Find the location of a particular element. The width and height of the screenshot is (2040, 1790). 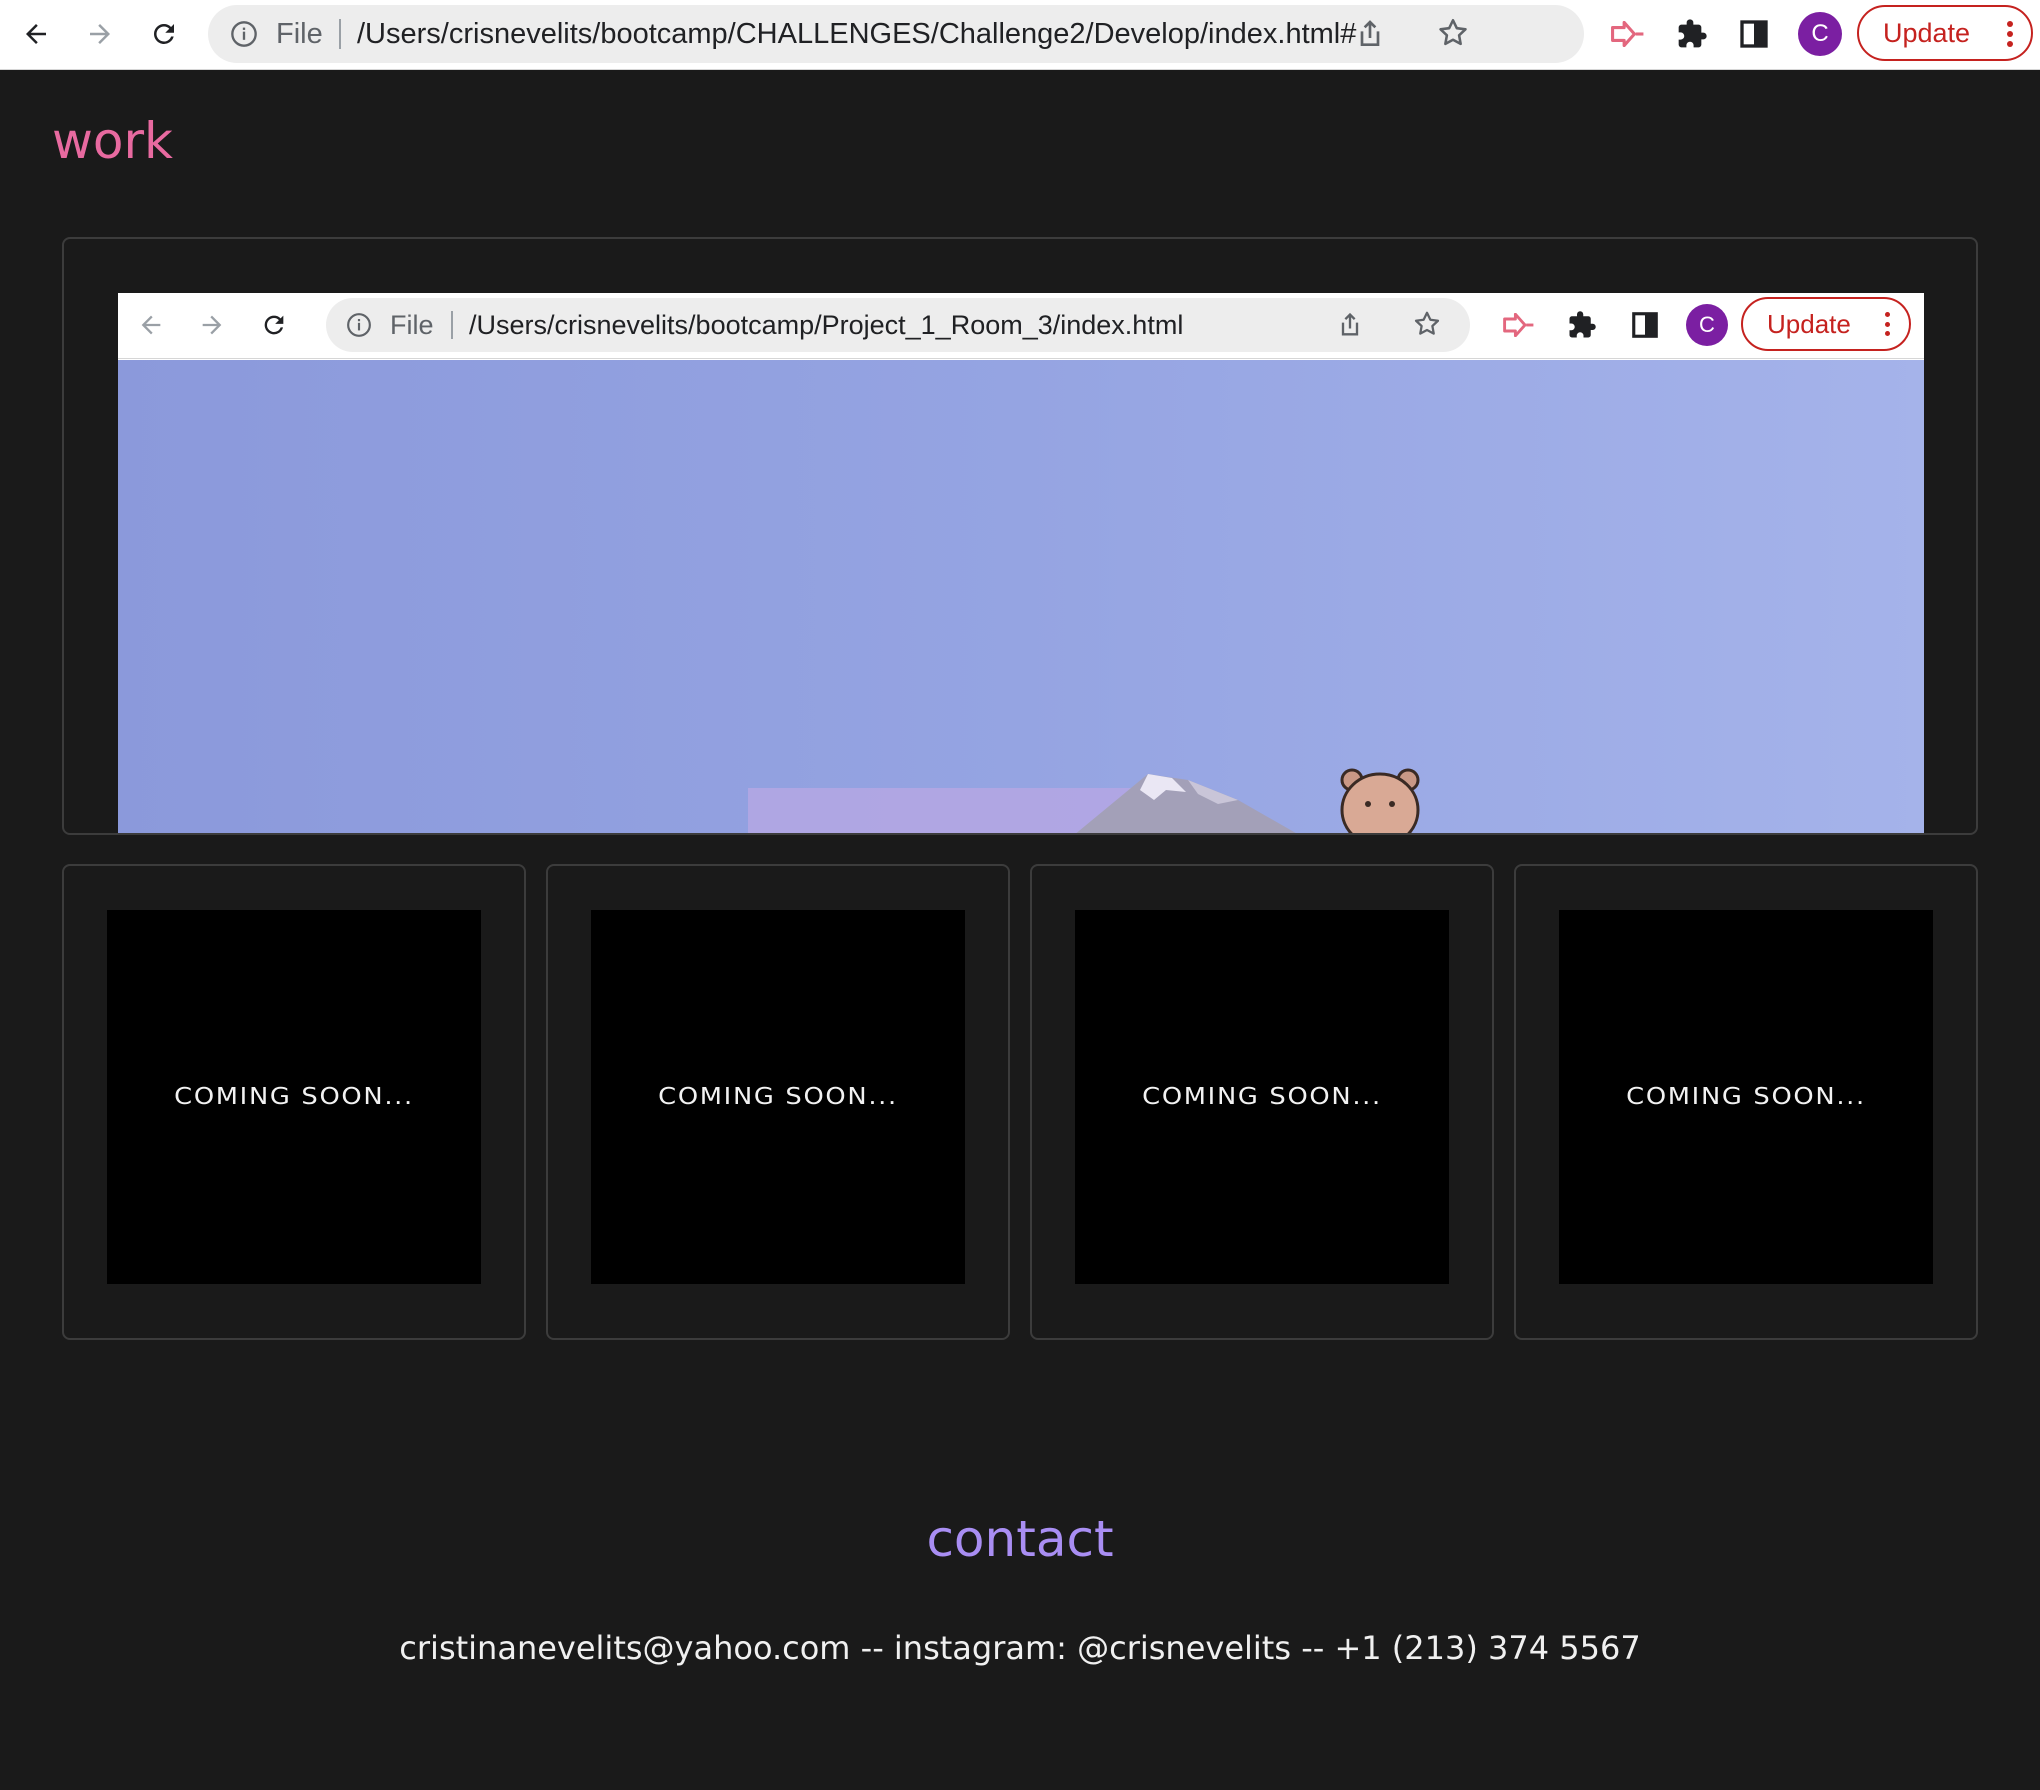

screenshot-star-icon is located at coordinates (1427, 323).